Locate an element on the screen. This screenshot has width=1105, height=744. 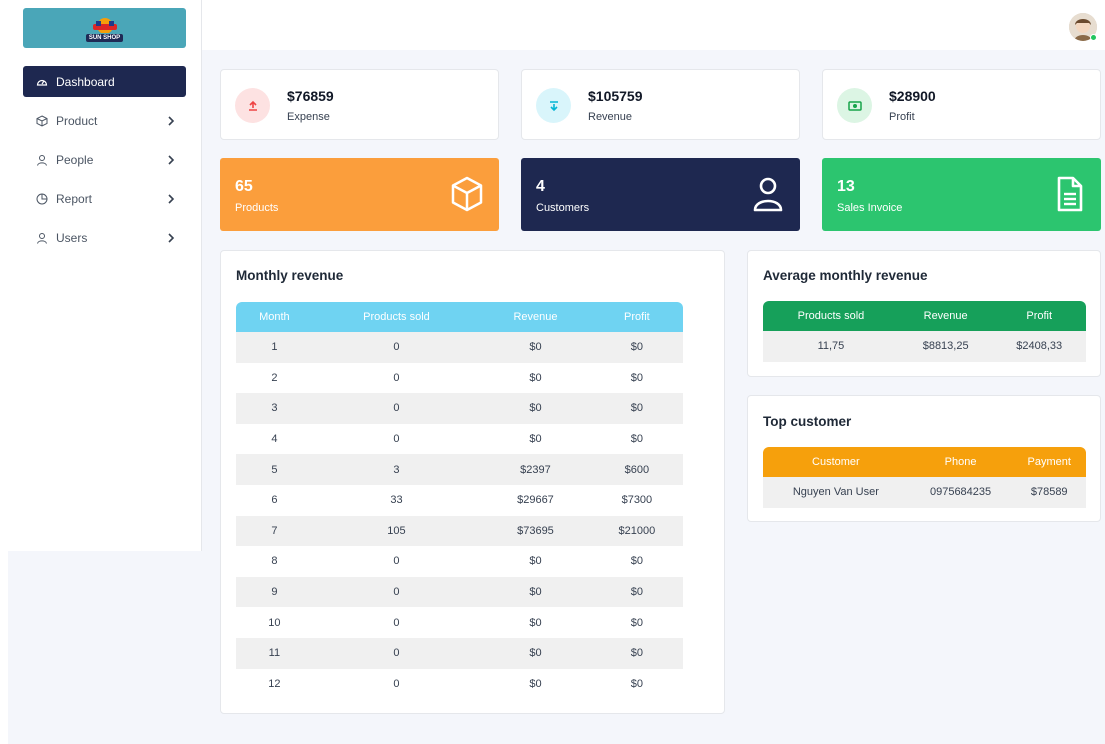
sidebar-item-people: People is located at coordinates (104, 159).